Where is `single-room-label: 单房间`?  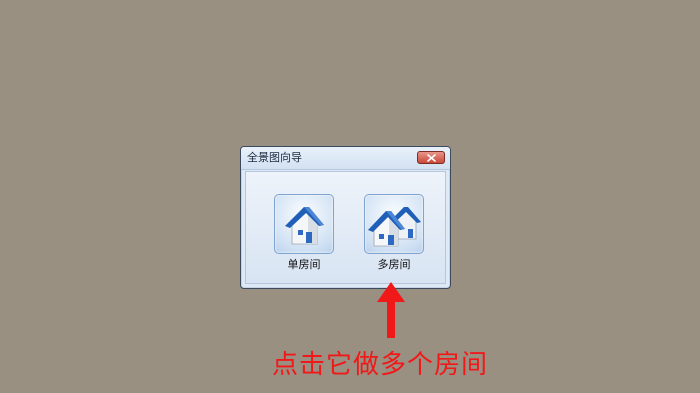
single-room-label: 单房间 is located at coordinates (304, 264).